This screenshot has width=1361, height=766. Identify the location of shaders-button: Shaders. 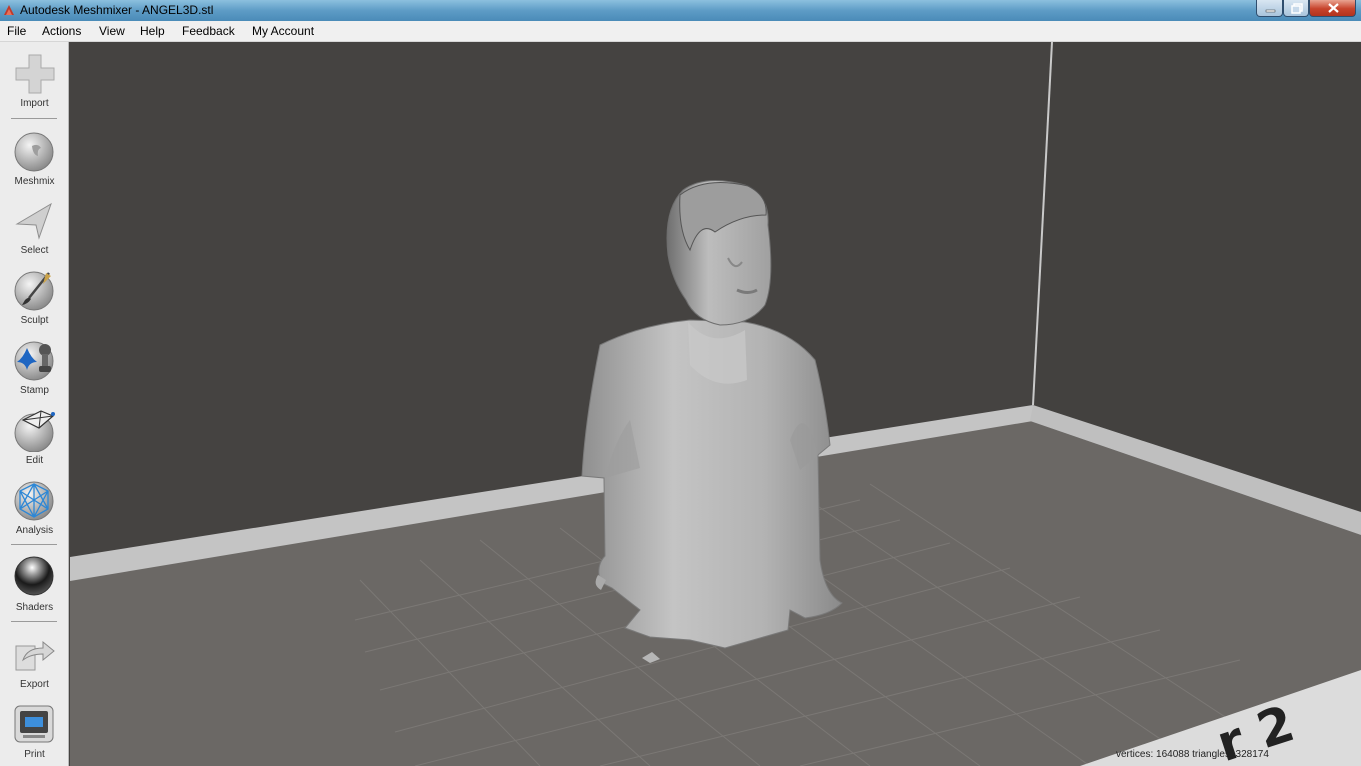
(34, 585).